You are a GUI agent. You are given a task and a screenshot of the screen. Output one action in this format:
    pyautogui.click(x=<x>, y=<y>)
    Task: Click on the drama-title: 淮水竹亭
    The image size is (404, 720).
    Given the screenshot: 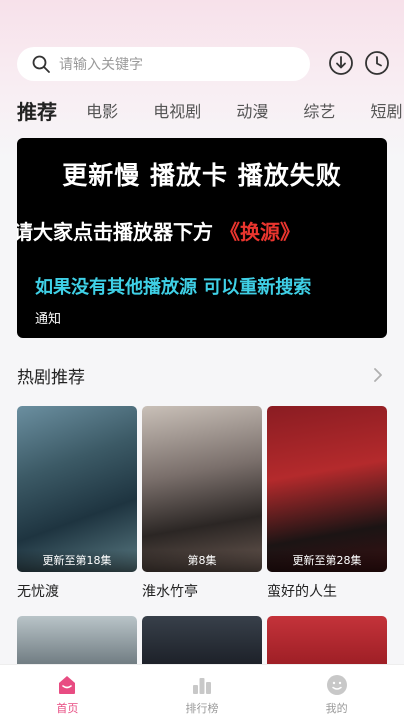 What is the action you would take?
    pyautogui.click(x=170, y=592)
    